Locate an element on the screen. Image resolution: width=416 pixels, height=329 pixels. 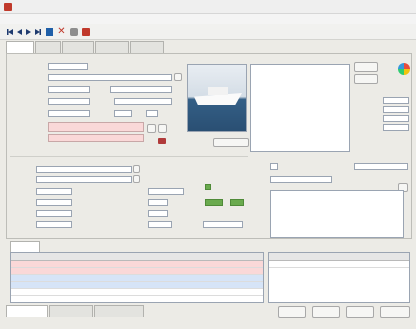
image-button is located at coordinates (231, 142).